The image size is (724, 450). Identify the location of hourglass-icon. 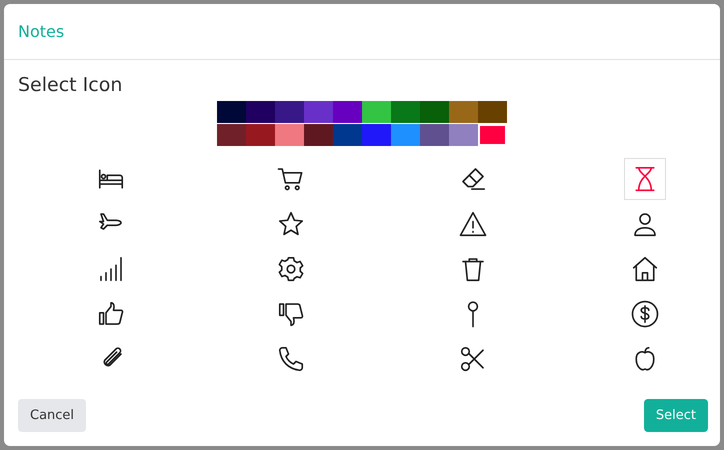
(645, 179).